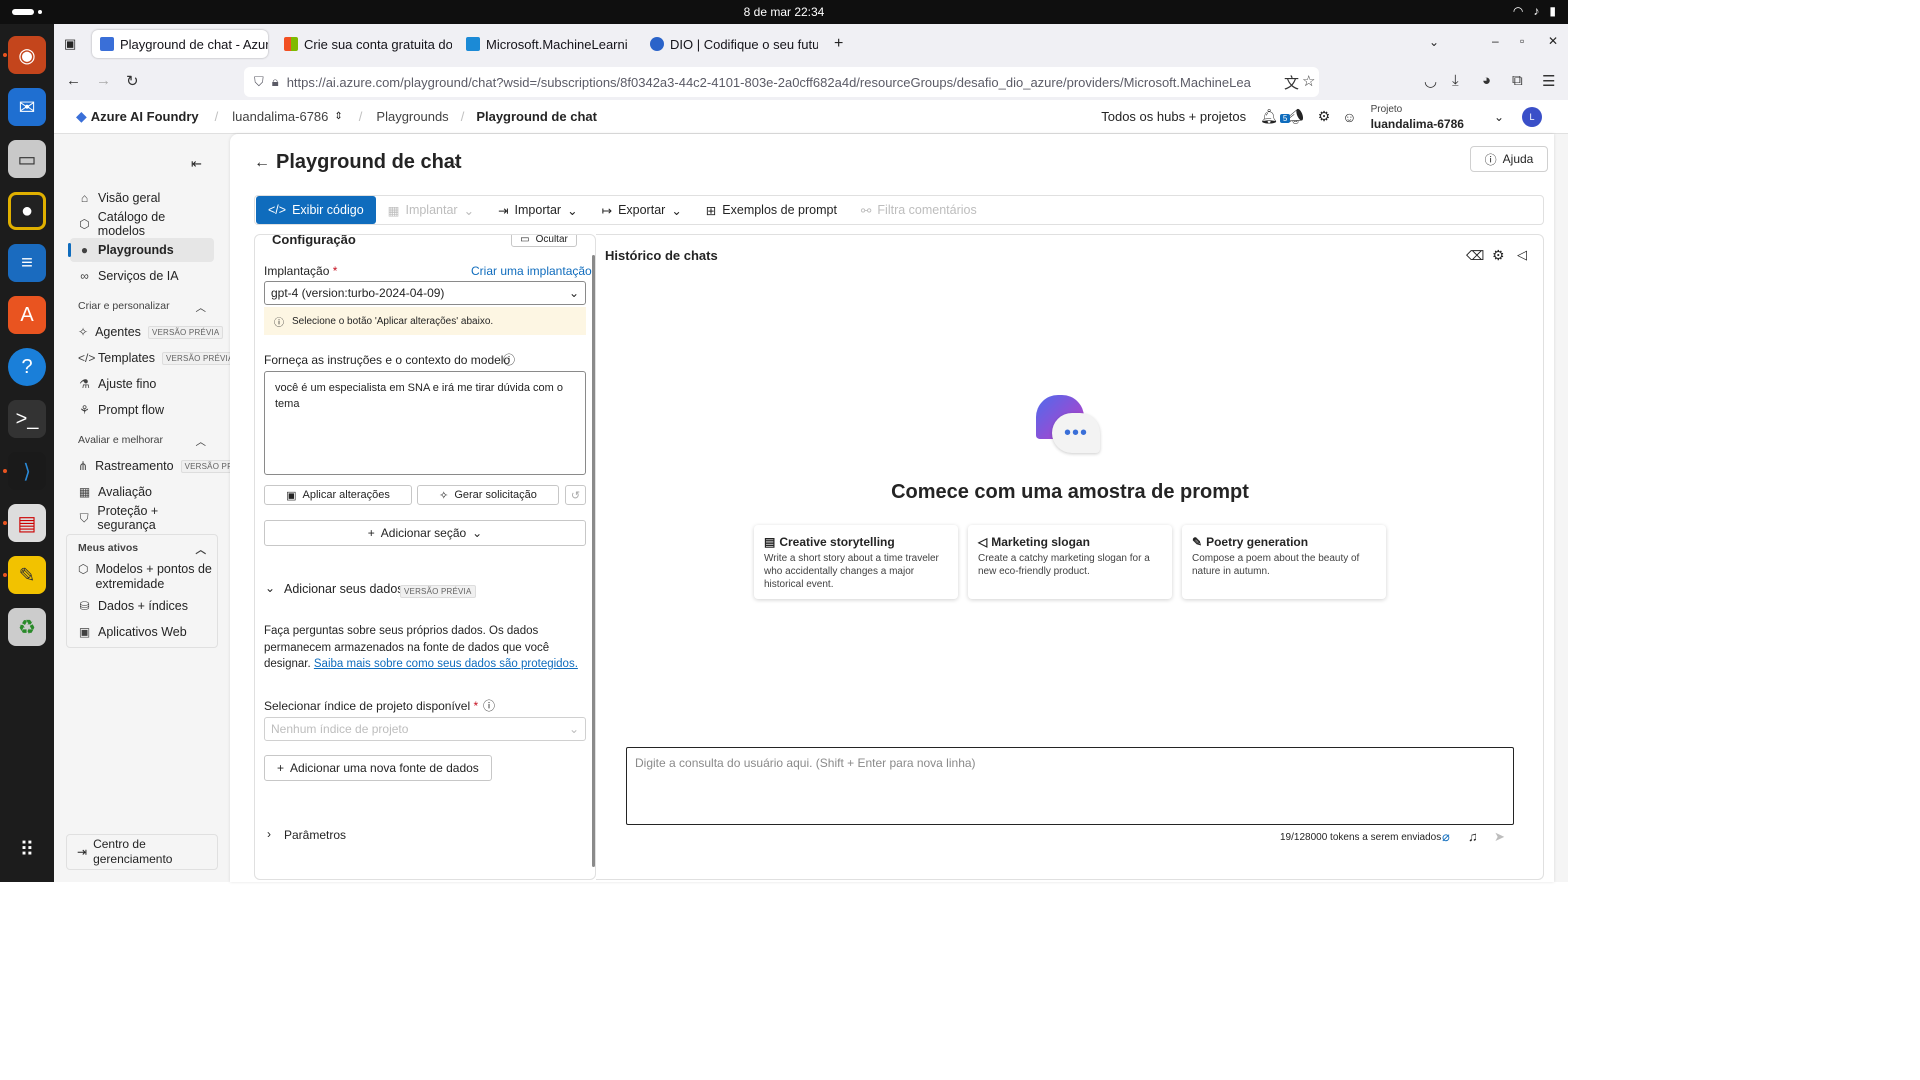 This screenshot has height=1080, width=1920. I want to click on trash-icon: ♻, so click(27, 627).